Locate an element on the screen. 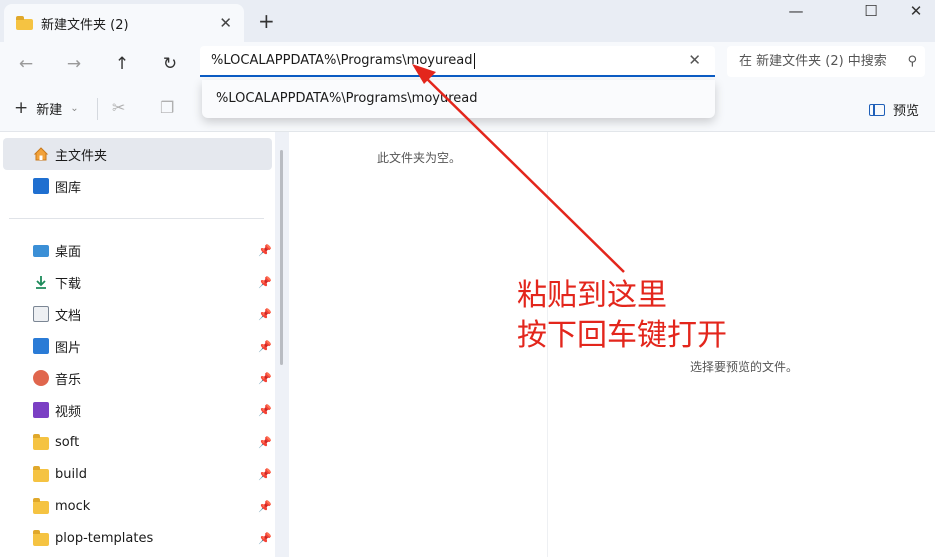  clear-address-icon: ✕ is located at coordinates (694, 60).